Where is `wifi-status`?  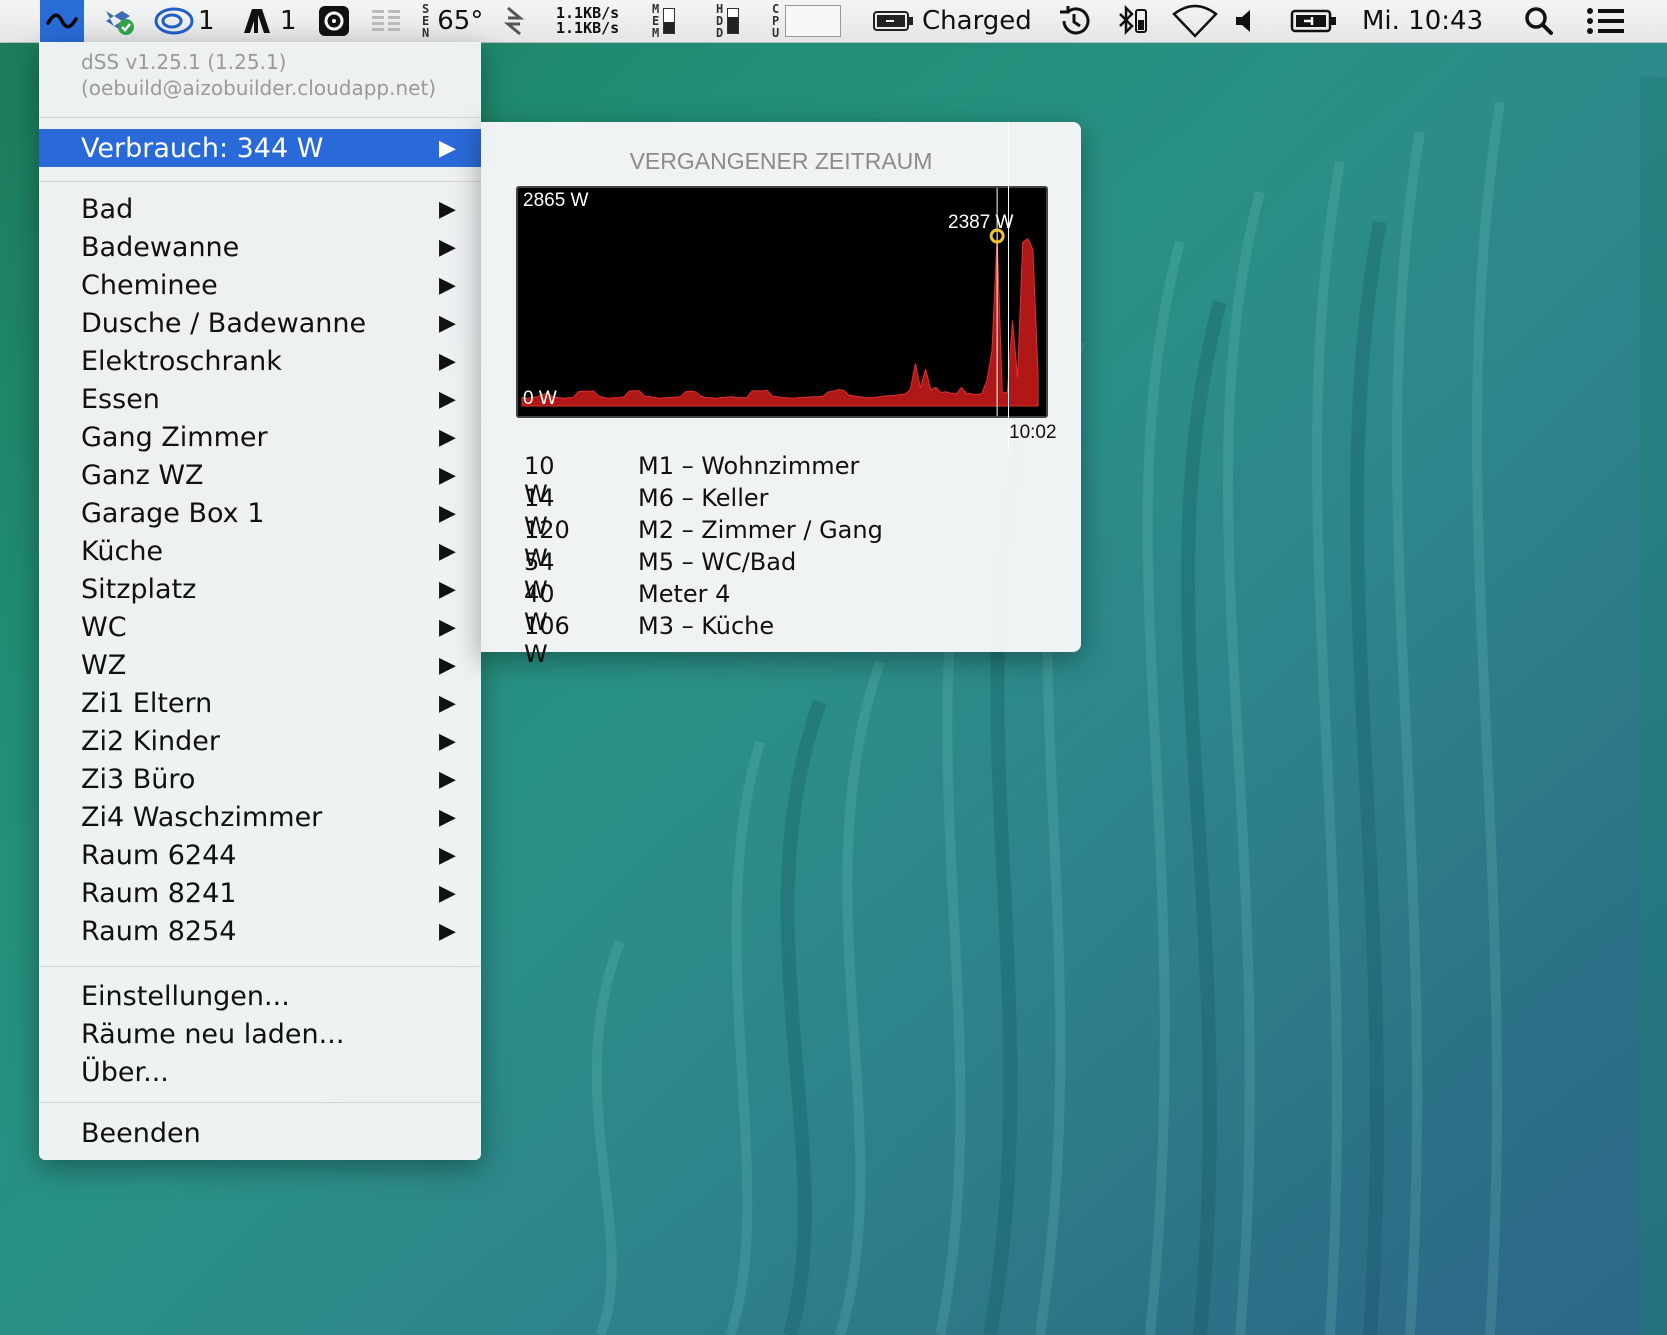 wifi-status is located at coordinates (1195, 21).